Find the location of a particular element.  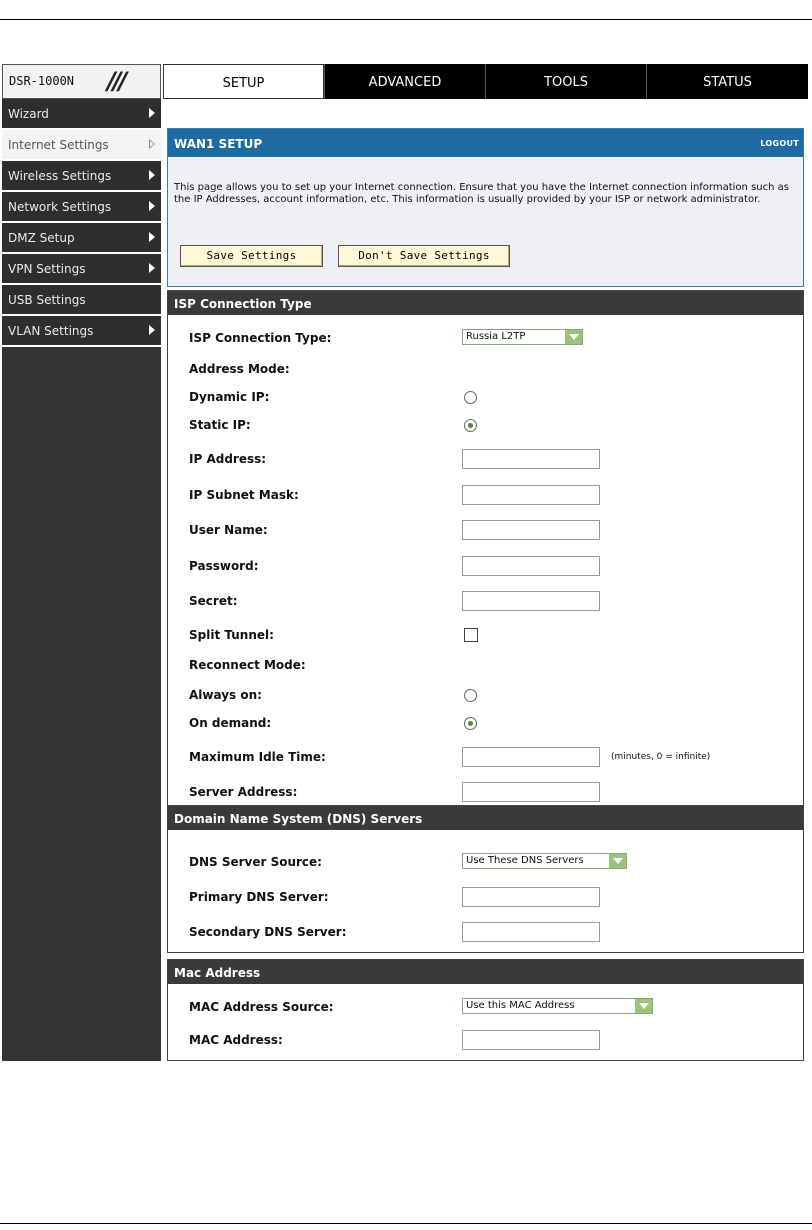

field-label: Address Mode: is located at coordinates (239, 369).